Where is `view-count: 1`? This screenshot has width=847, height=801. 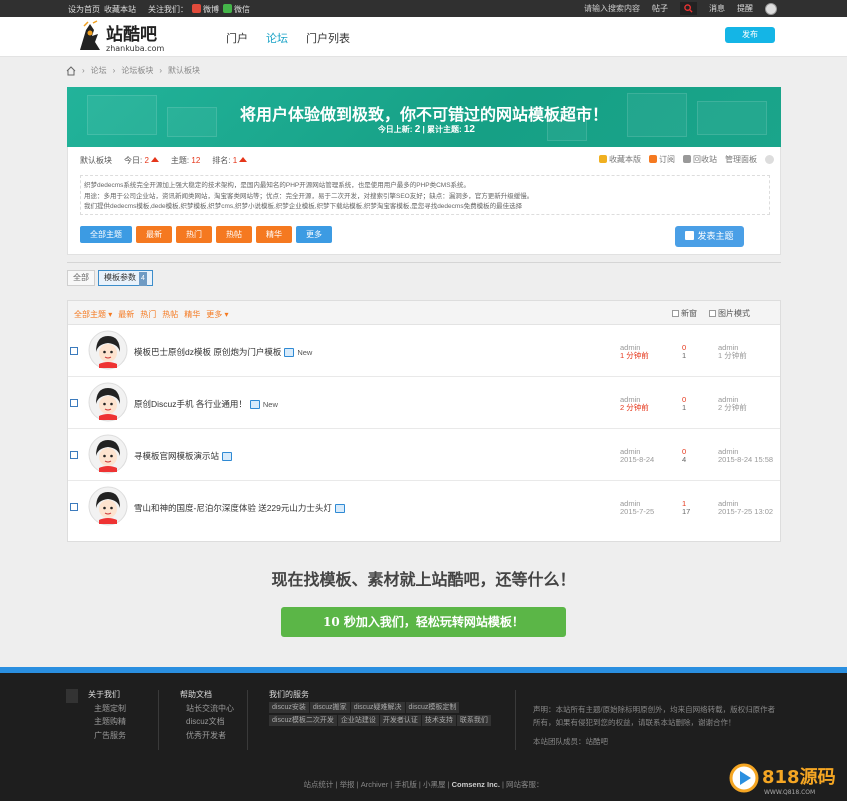
view-count: 1 is located at coordinates (684, 355).